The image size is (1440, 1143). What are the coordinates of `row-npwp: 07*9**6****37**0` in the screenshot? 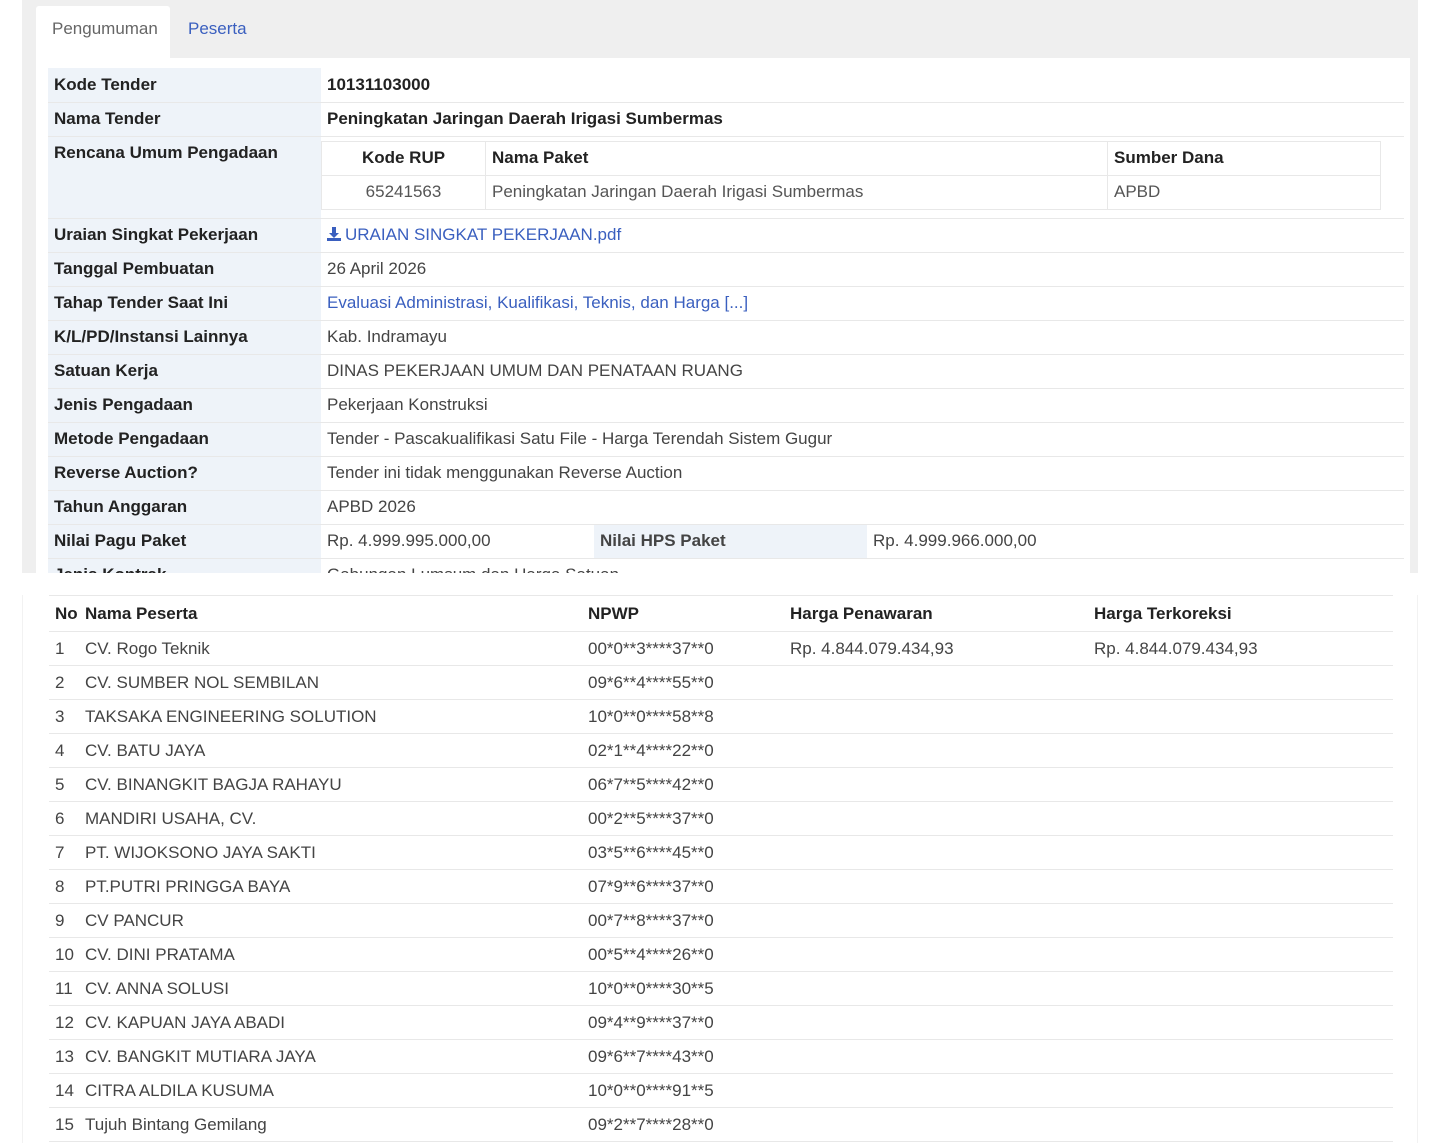 It's located at (683, 886).